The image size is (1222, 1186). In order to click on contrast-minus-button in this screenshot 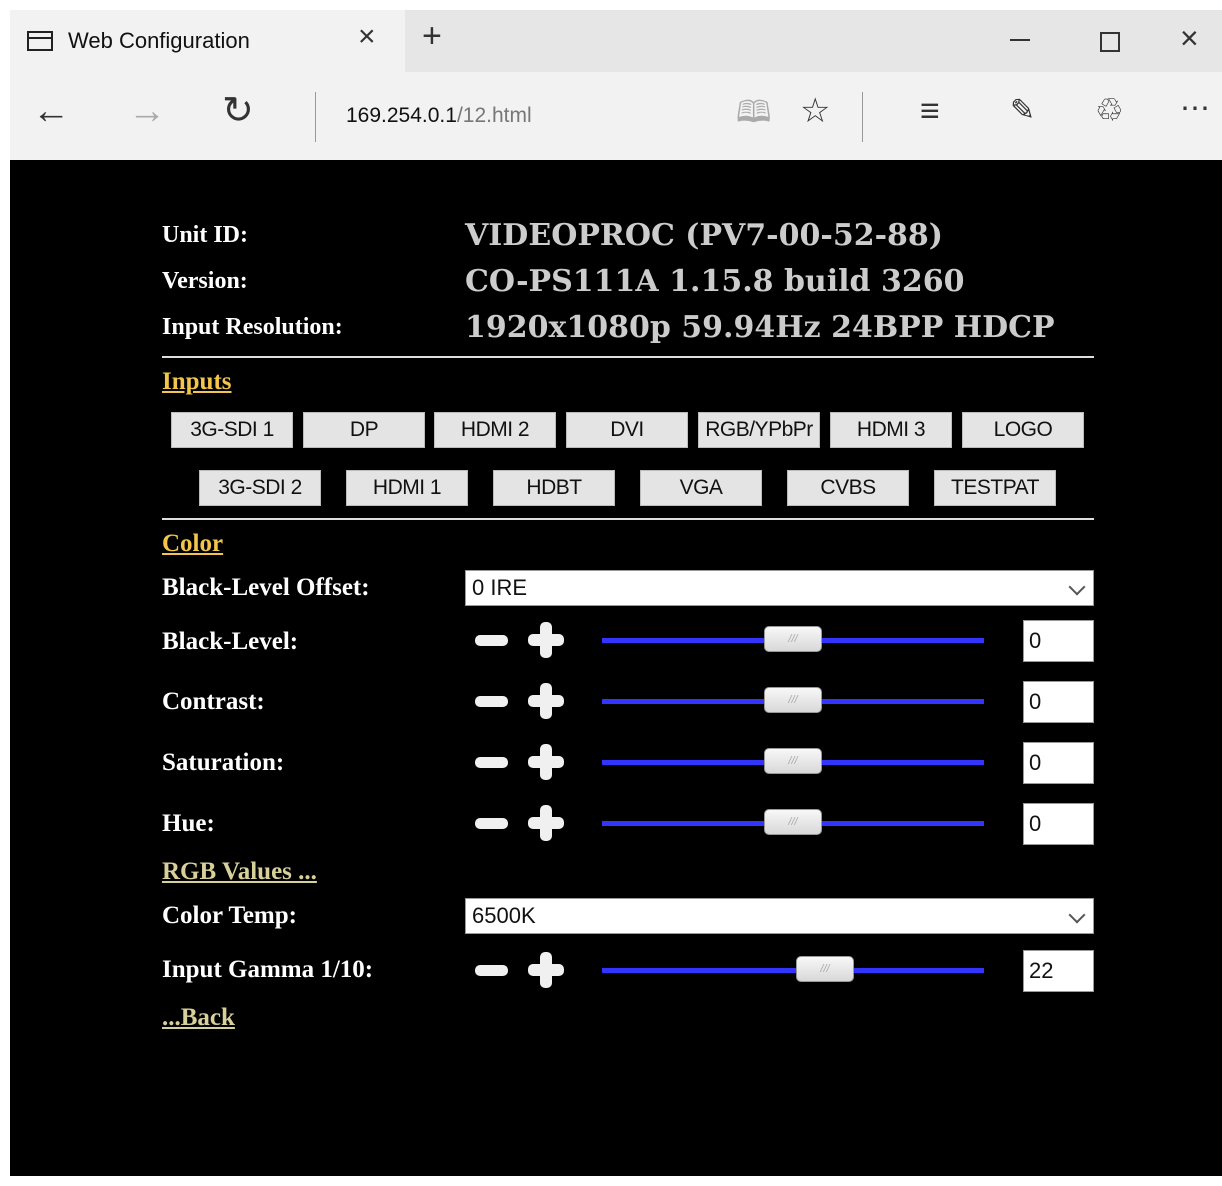, I will do `click(491, 701)`.